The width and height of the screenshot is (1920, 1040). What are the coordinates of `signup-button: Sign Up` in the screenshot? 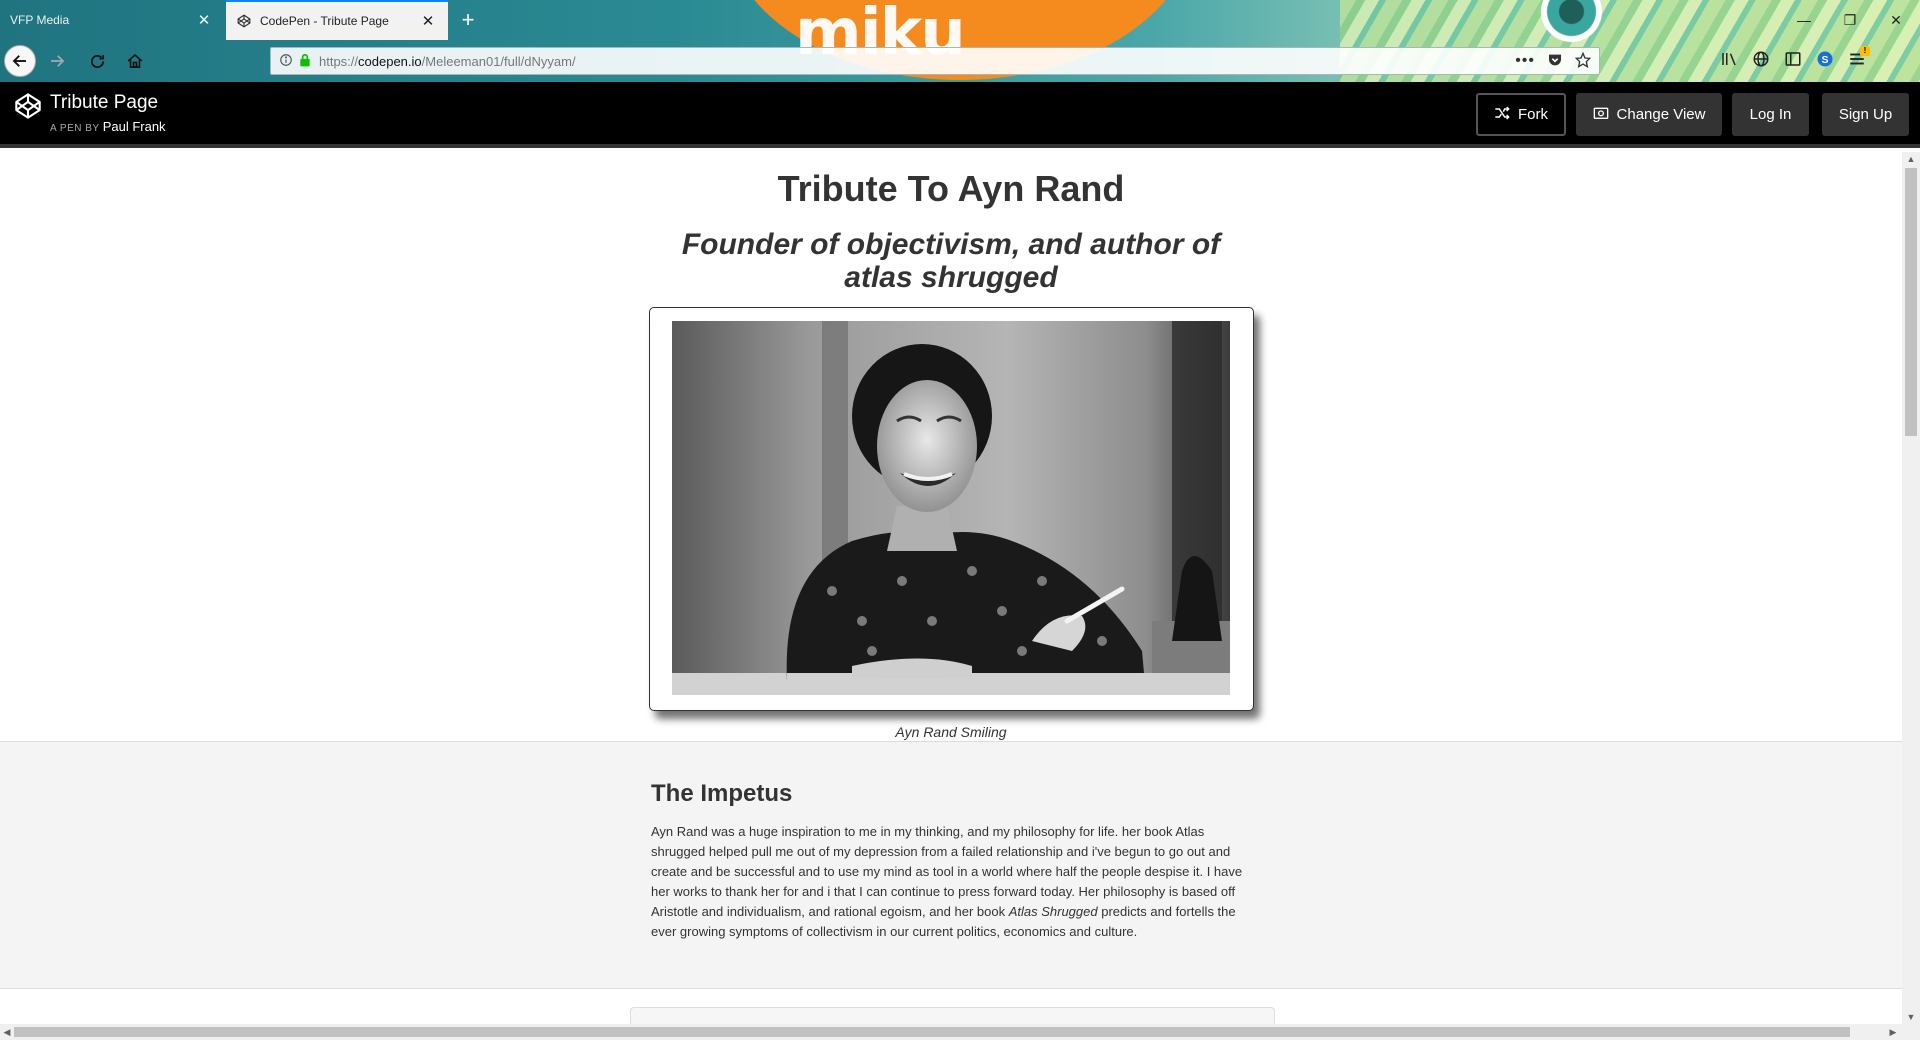 It's located at (1865, 114).